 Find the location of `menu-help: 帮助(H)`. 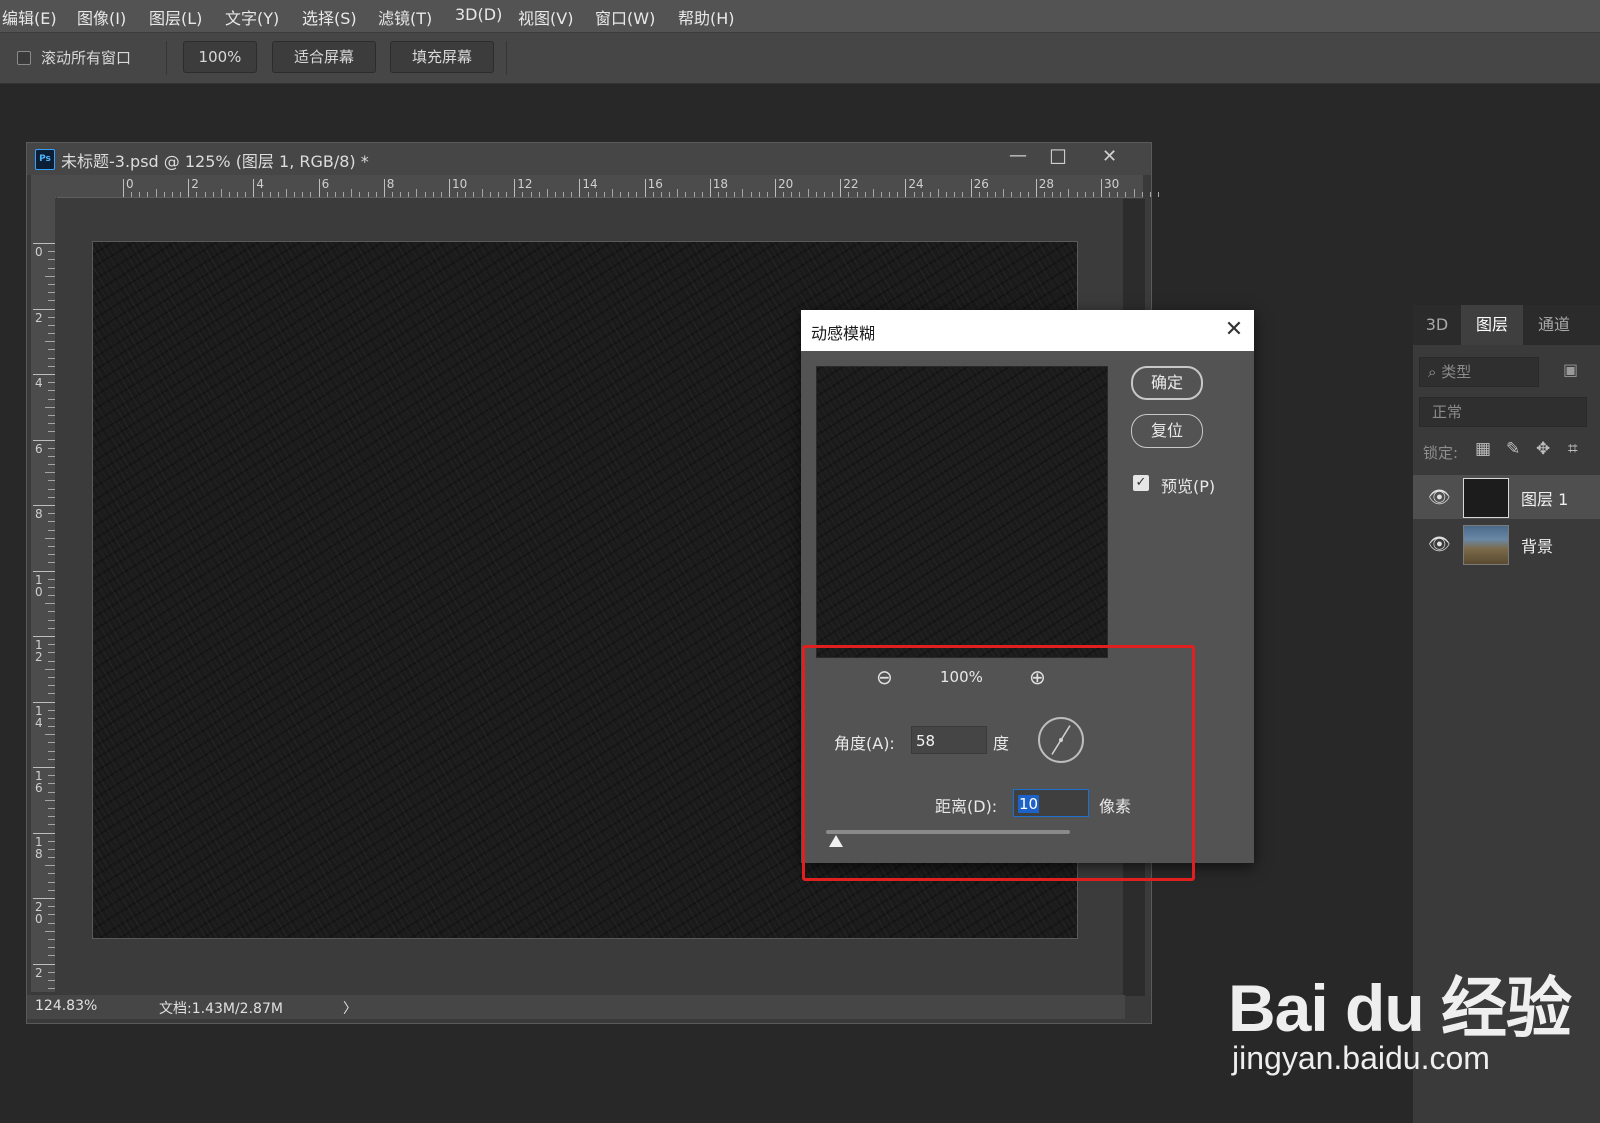

menu-help: 帮助(H) is located at coordinates (706, 17).